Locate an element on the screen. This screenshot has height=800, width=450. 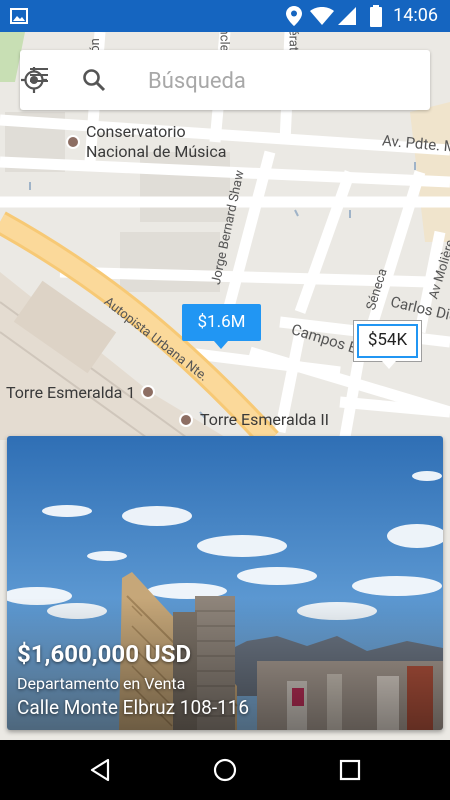
price-marker: $54K is located at coordinates (387, 344).